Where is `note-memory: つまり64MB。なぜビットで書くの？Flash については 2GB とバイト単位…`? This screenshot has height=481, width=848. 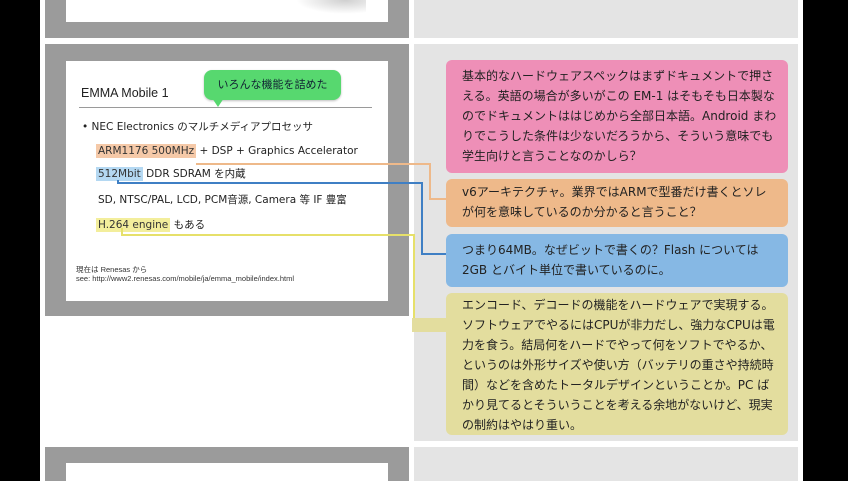
note-memory: つまり64MB。なぜビットで書くの？Flash については 2GB とバイト単位… is located at coordinates (617, 260).